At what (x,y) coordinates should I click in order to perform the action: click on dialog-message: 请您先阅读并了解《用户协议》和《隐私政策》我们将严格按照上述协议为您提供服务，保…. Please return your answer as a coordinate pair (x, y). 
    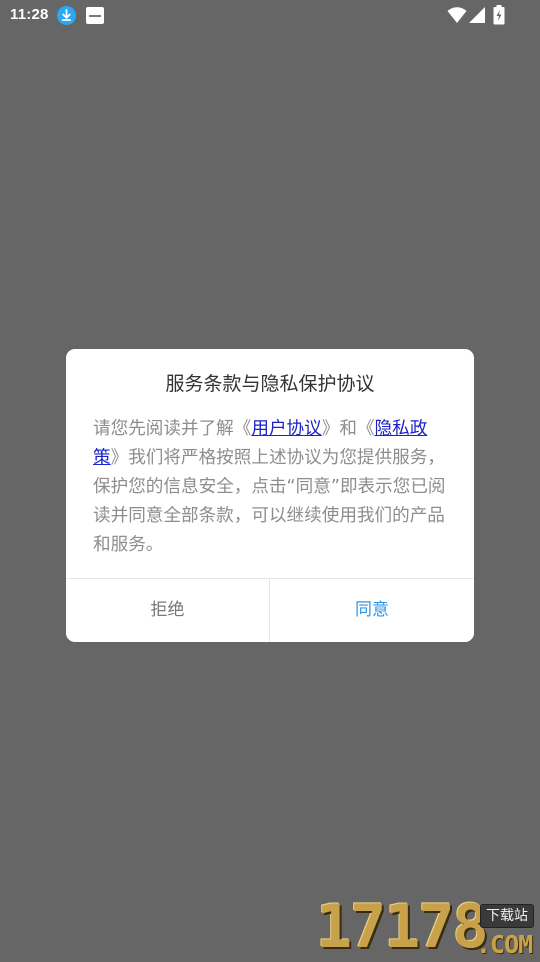
    Looking at the image, I should click on (273, 487).